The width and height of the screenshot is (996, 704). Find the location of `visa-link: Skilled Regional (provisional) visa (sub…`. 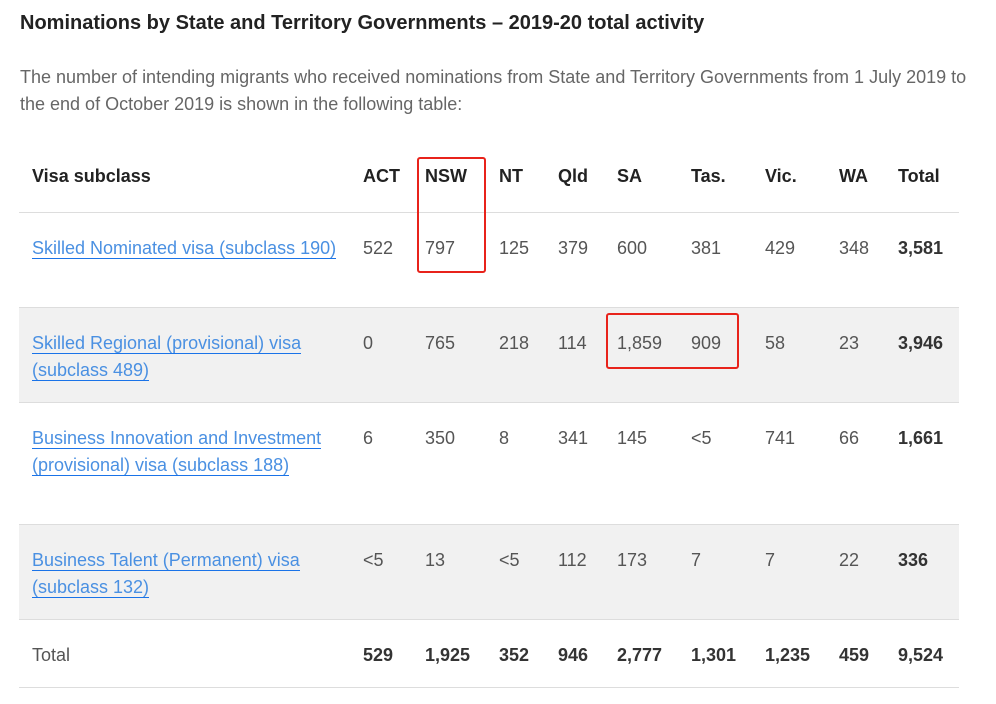

visa-link: Skilled Regional (provisional) visa (sub… is located at coordinates (167, 357).